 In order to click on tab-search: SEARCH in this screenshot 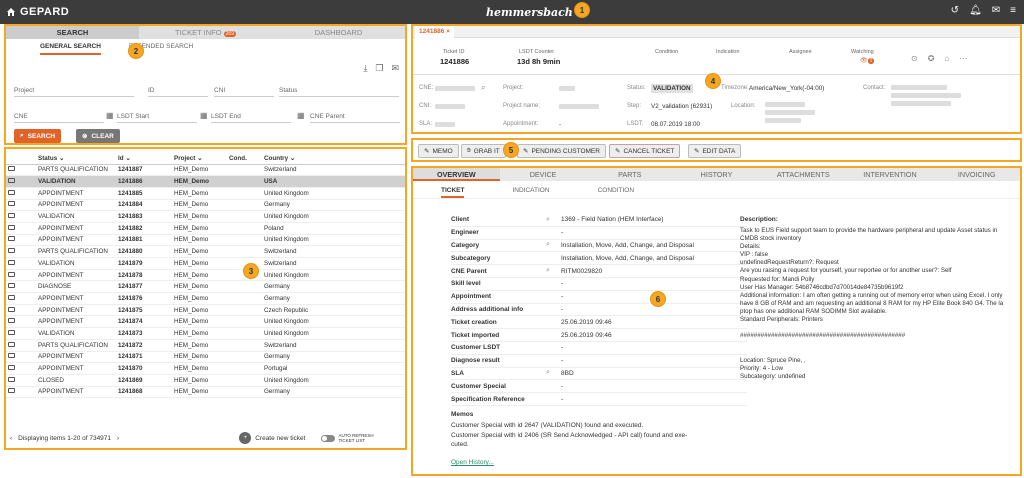, I will do `click(72, 32)`.